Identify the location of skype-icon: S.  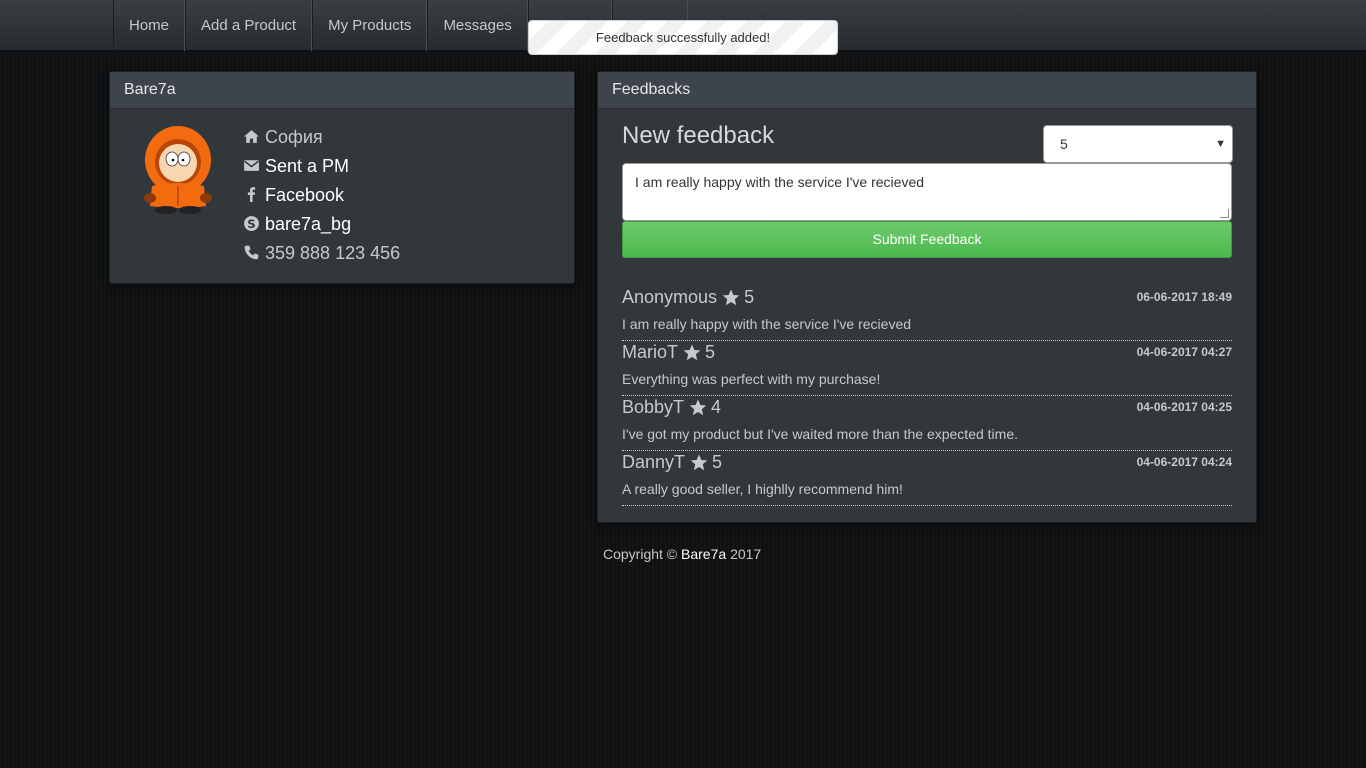
(251, 223).